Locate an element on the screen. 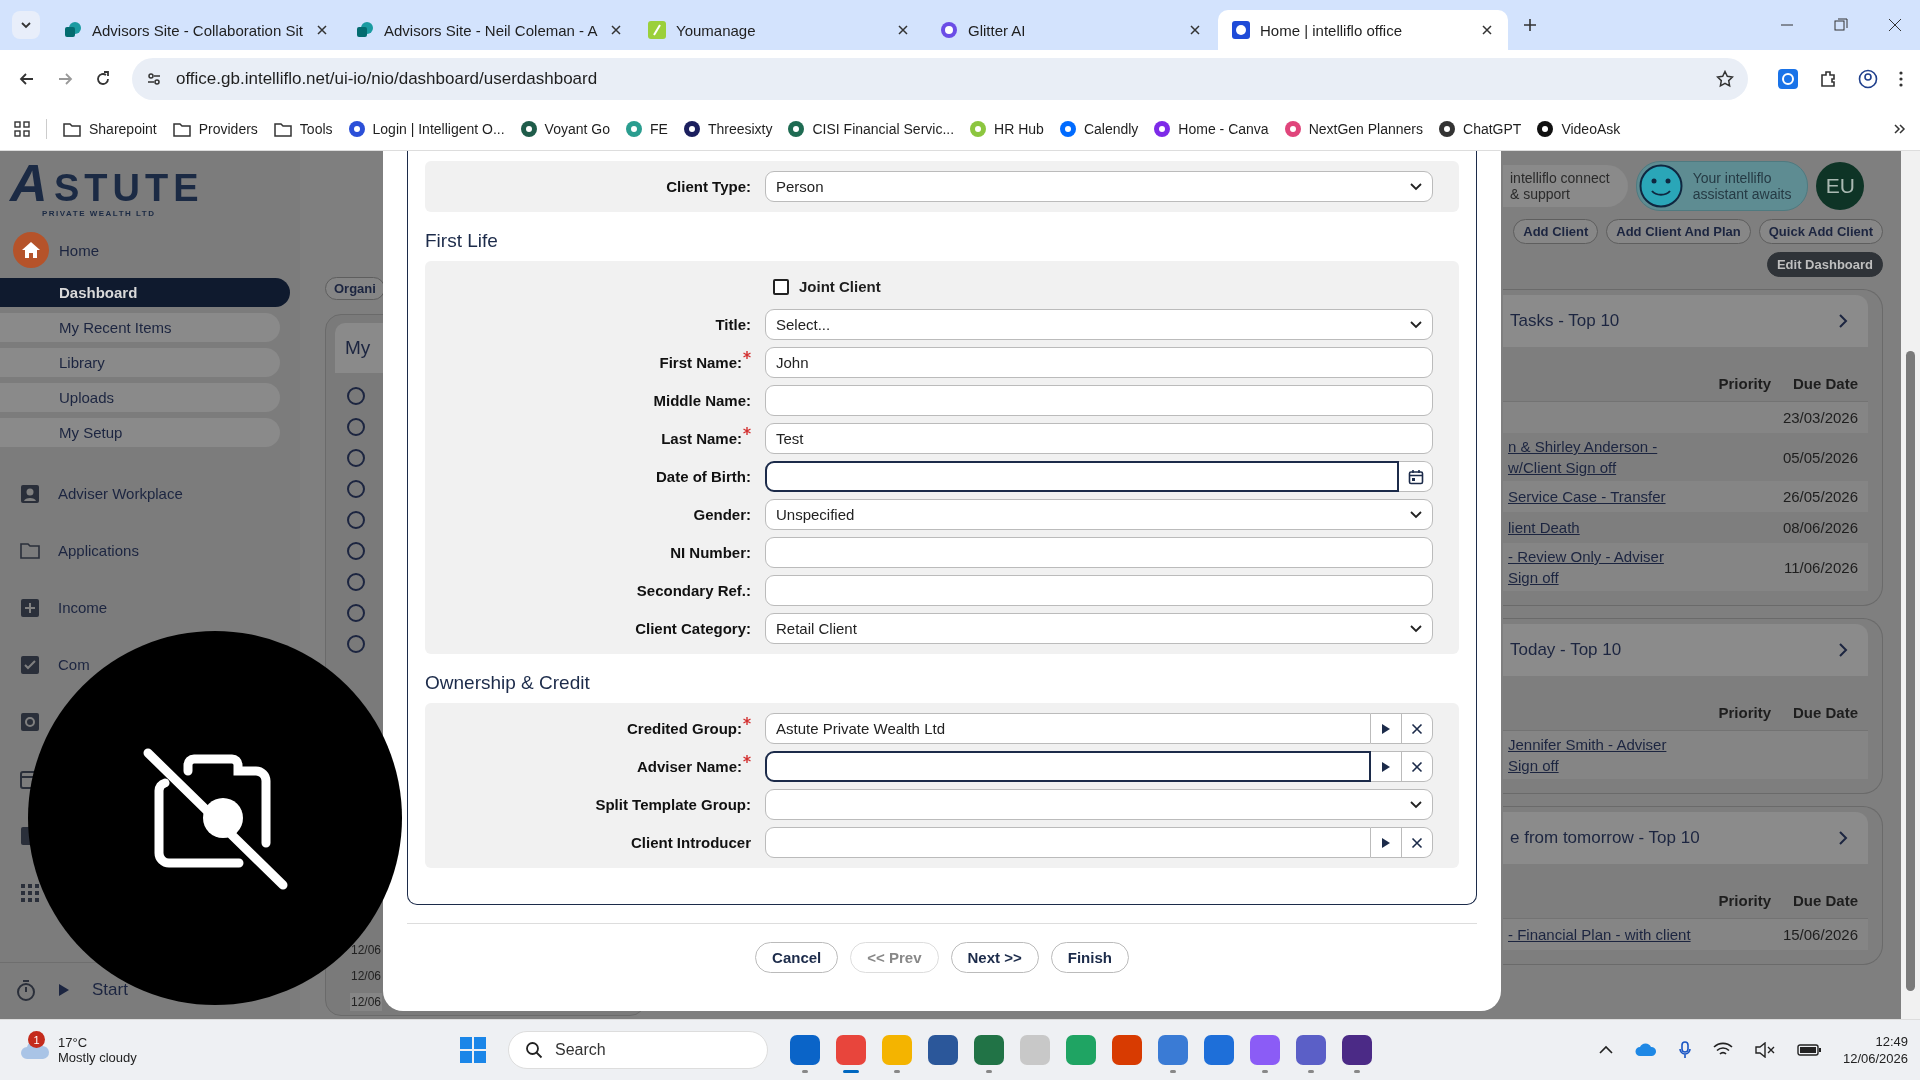 The height and width of the screenshot is (1080, 1920). person-icon is located at coordinates (30, 493).